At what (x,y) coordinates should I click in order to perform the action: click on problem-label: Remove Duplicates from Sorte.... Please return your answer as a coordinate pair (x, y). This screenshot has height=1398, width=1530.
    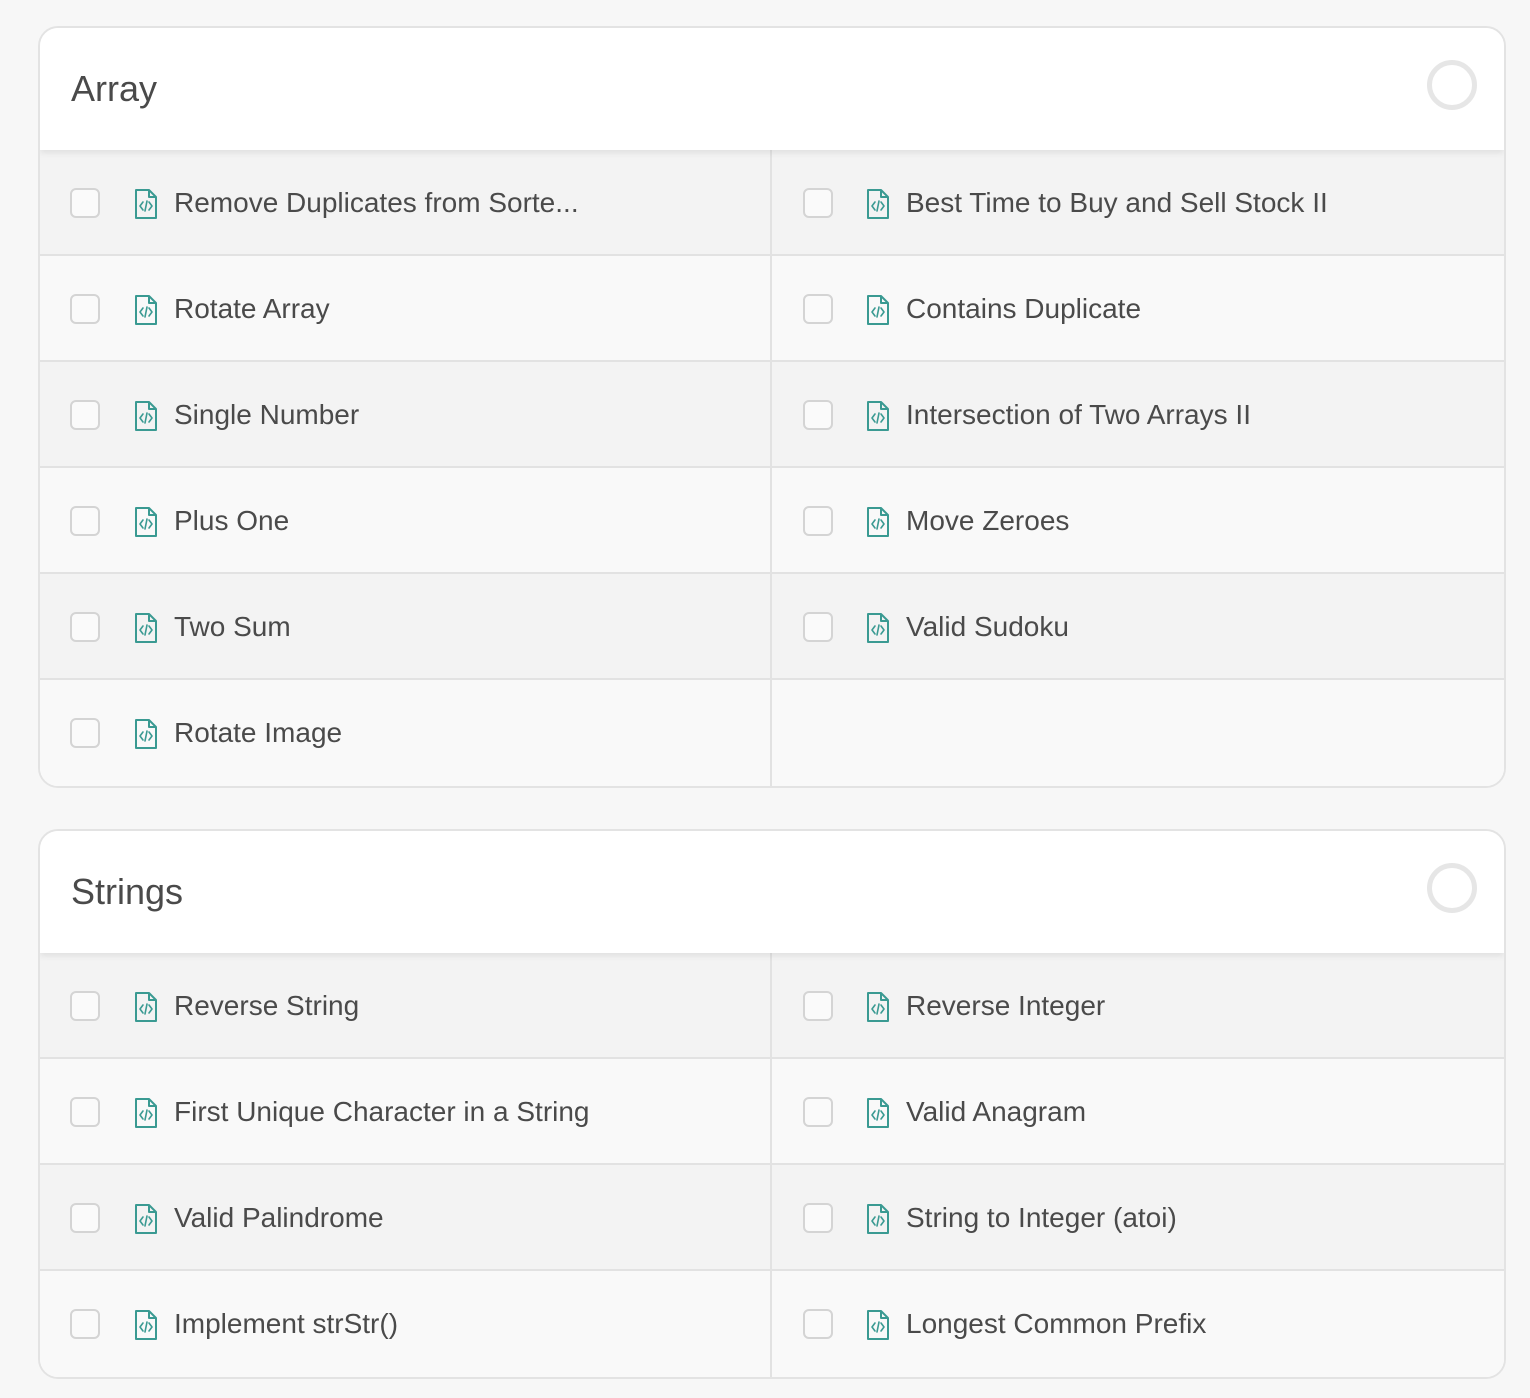
    Looking at the image, I should click on (376, 203).